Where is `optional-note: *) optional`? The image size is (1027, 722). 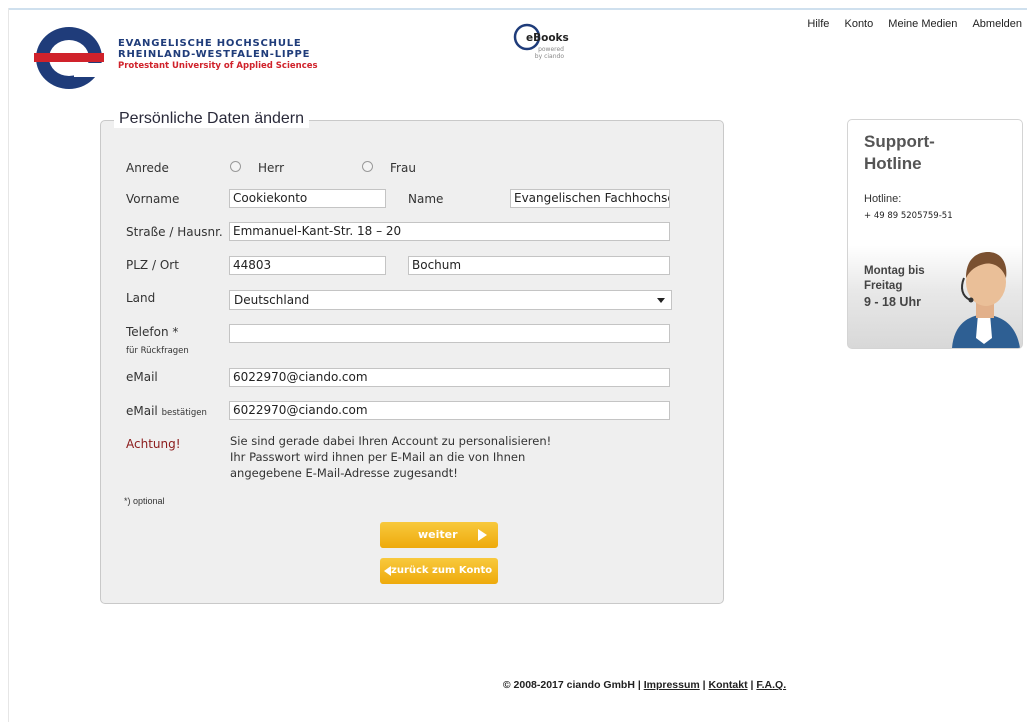 optional-note: *) optional is located at coordinates (144, 501).